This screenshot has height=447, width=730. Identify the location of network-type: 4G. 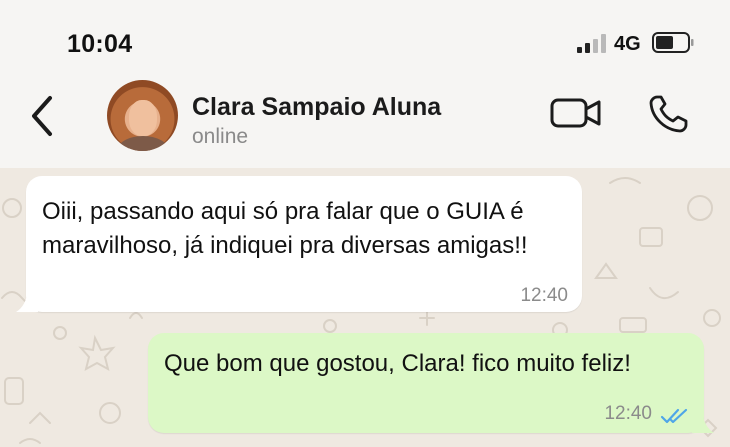
(627, 44).